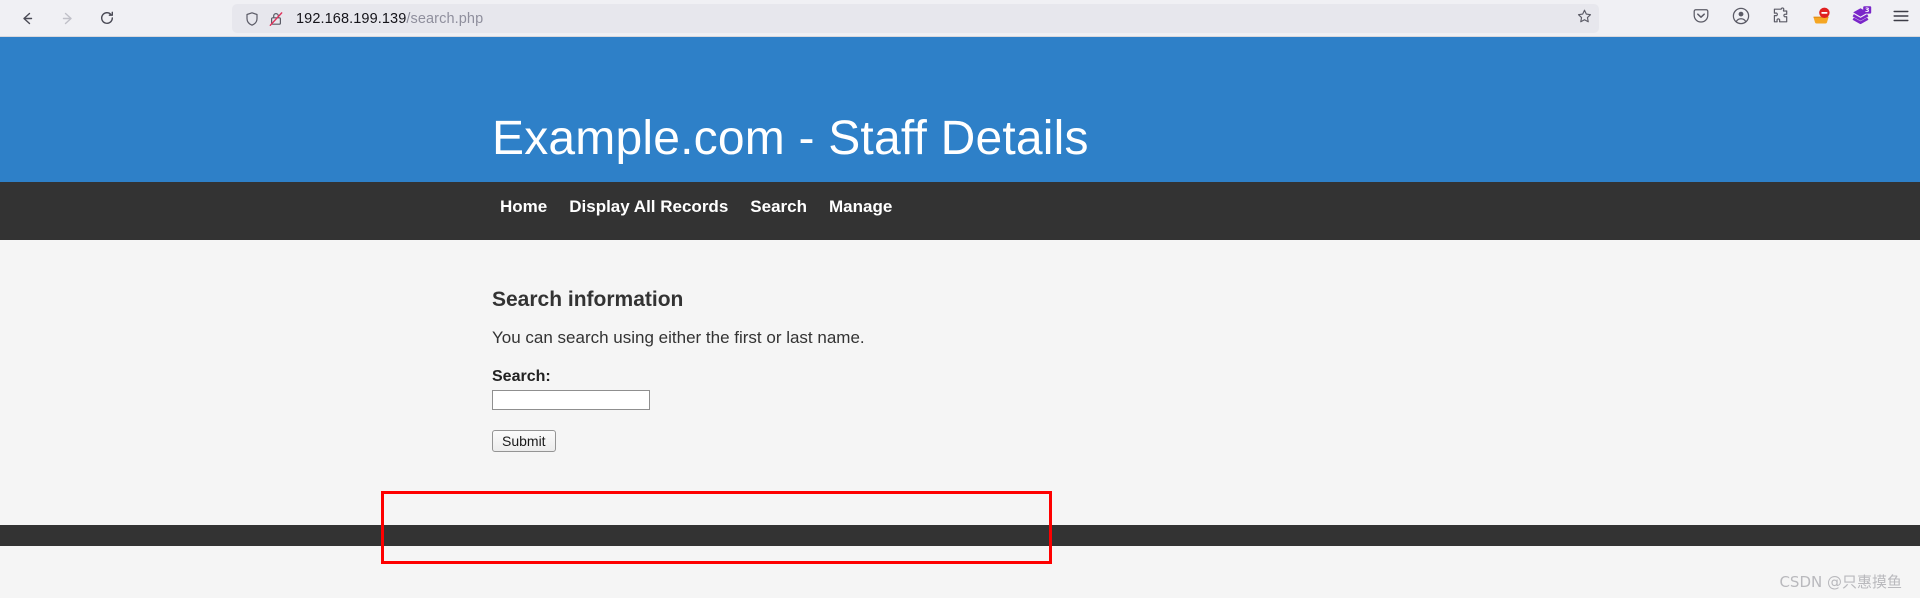  I want to click on browser-toolbar: 192.168.199.139/search.php 3, so click(960, 18).